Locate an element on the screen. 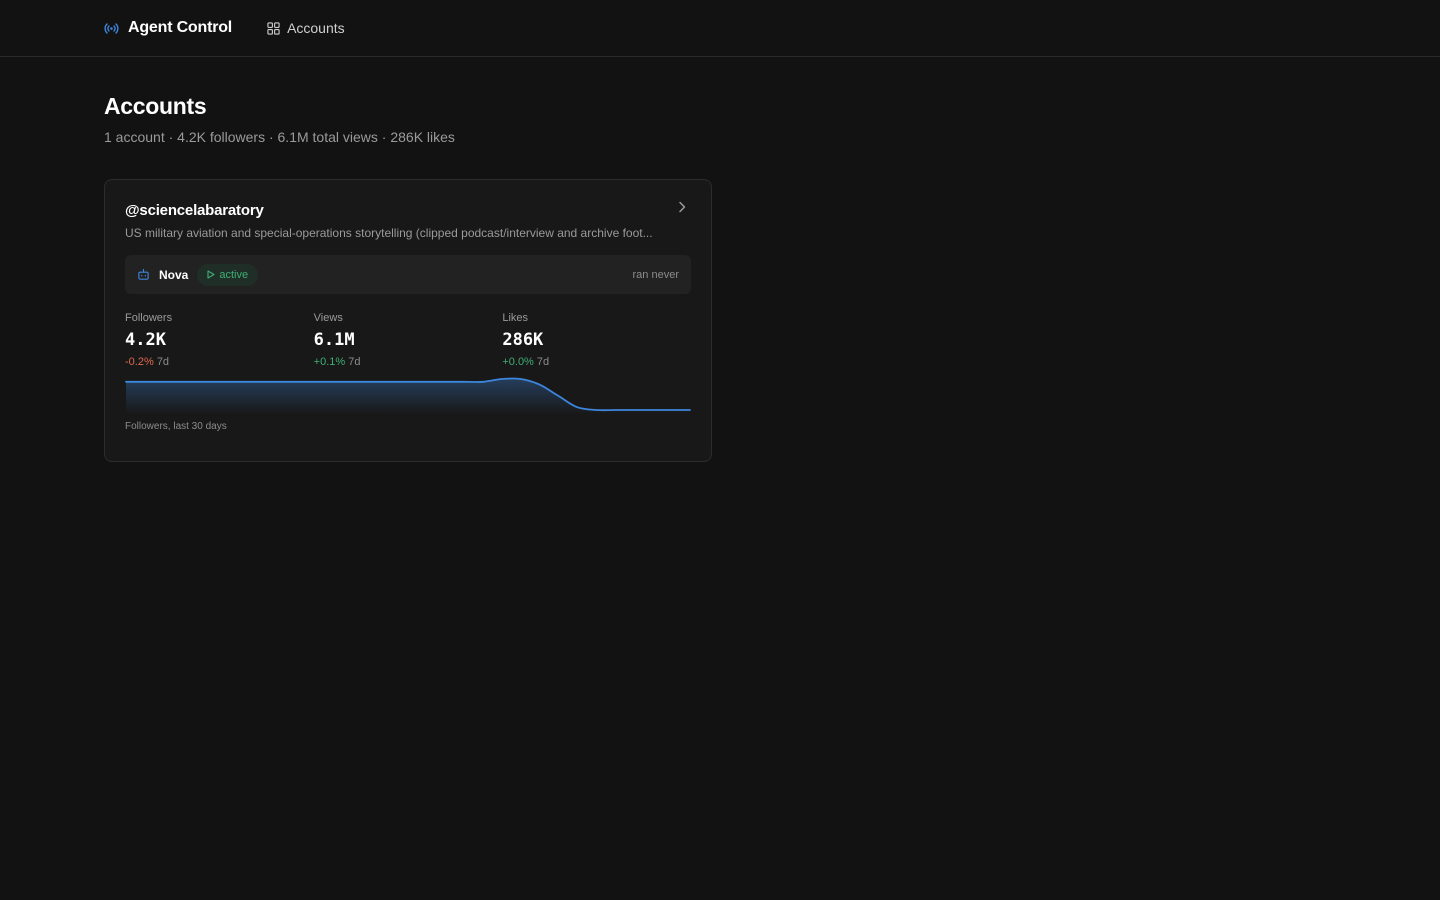  change-percent: -0.2% is located at coordinates (139, 362).